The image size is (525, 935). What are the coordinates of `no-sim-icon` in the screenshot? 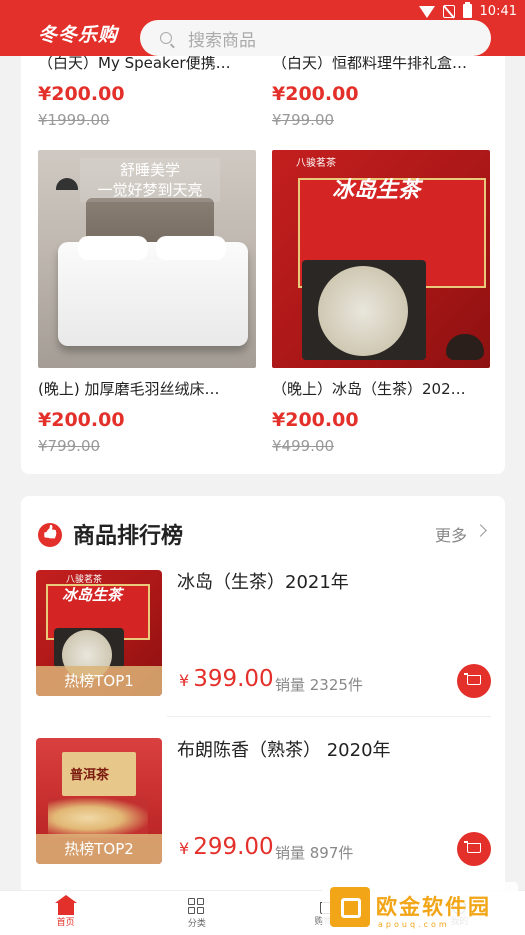 It's located at (448, 11).